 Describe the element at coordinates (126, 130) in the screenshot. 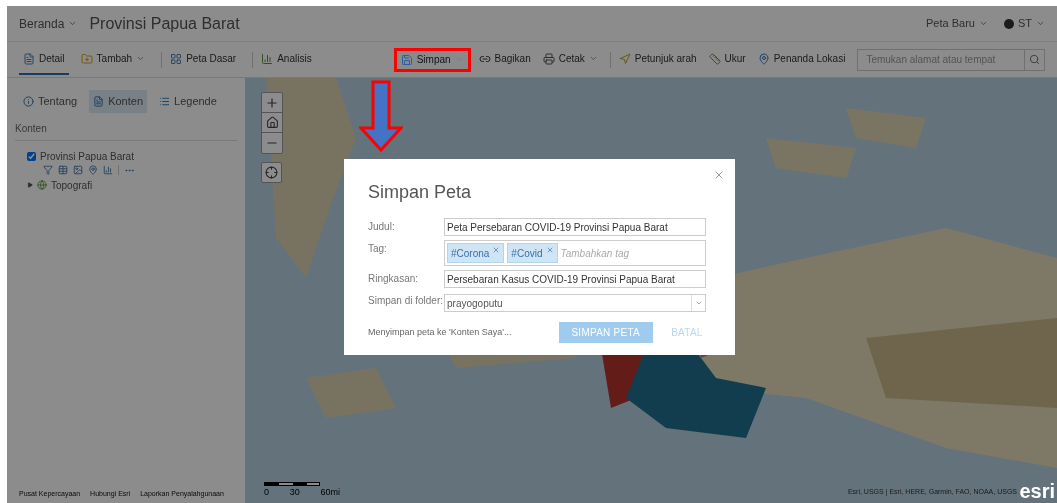

I see `section-heading: Konten` at that location.